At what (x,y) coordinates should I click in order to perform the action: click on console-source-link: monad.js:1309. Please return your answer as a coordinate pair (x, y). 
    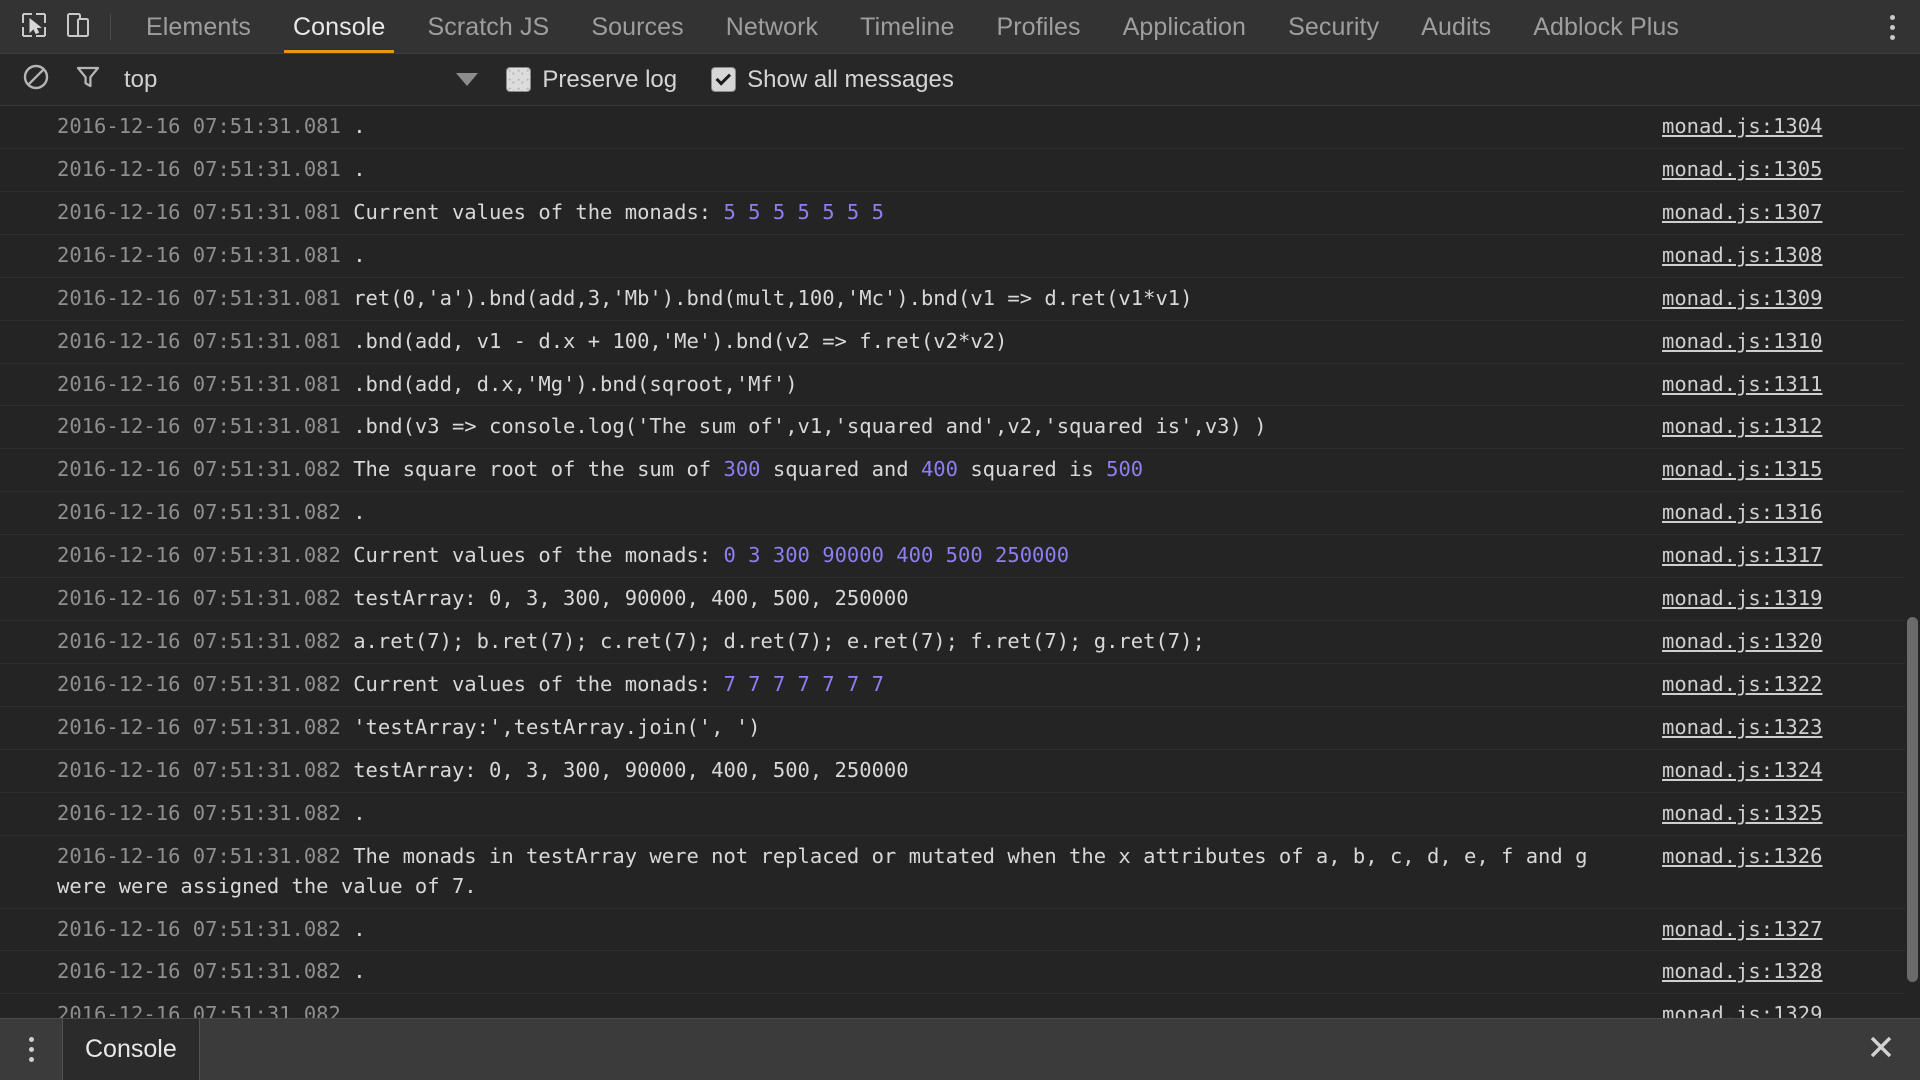
    Looking at the image, I should click on (1791, 299).